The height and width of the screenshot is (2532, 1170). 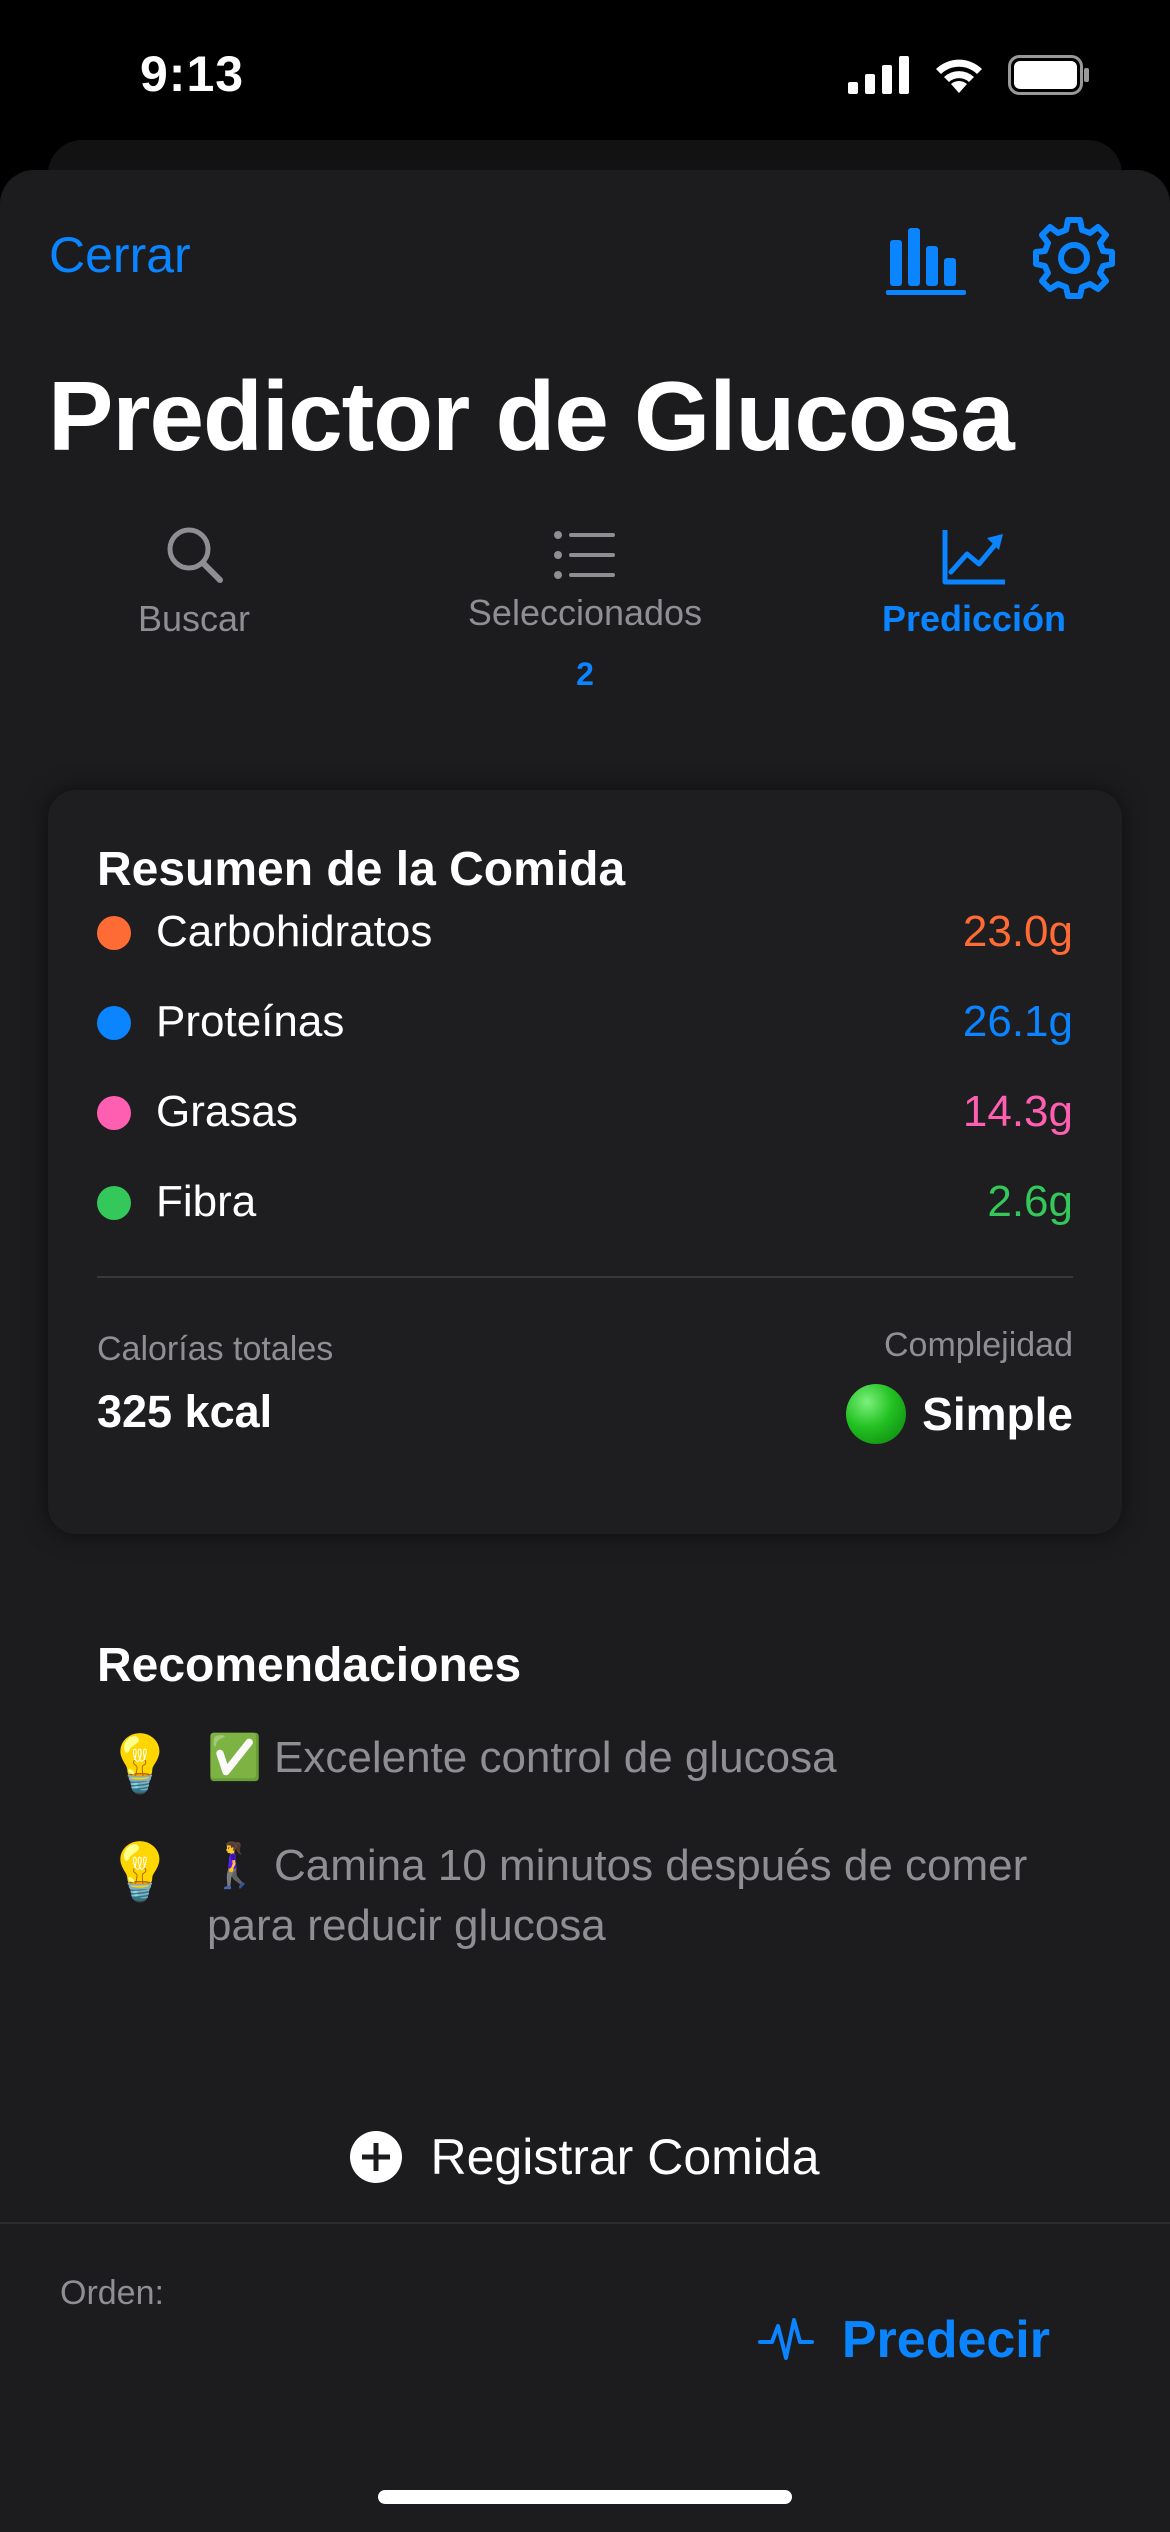 What do you see at coordinates (361, 869) in the screenshot?
I see `card-title: Resumen de la Comida` at bounding box center [361, 869].